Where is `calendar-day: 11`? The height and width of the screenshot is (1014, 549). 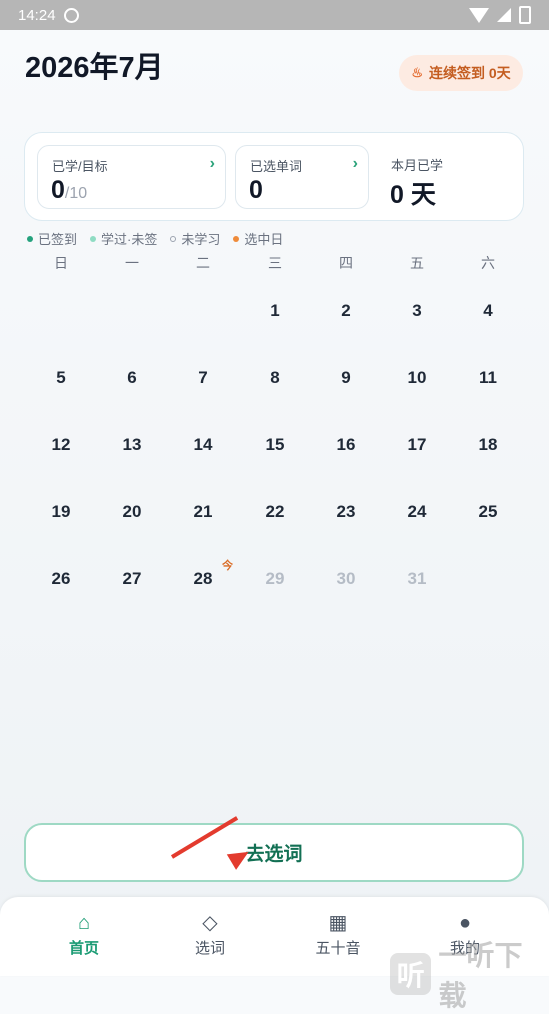 calendar-day: 11 is located at coordinates (488, 378).